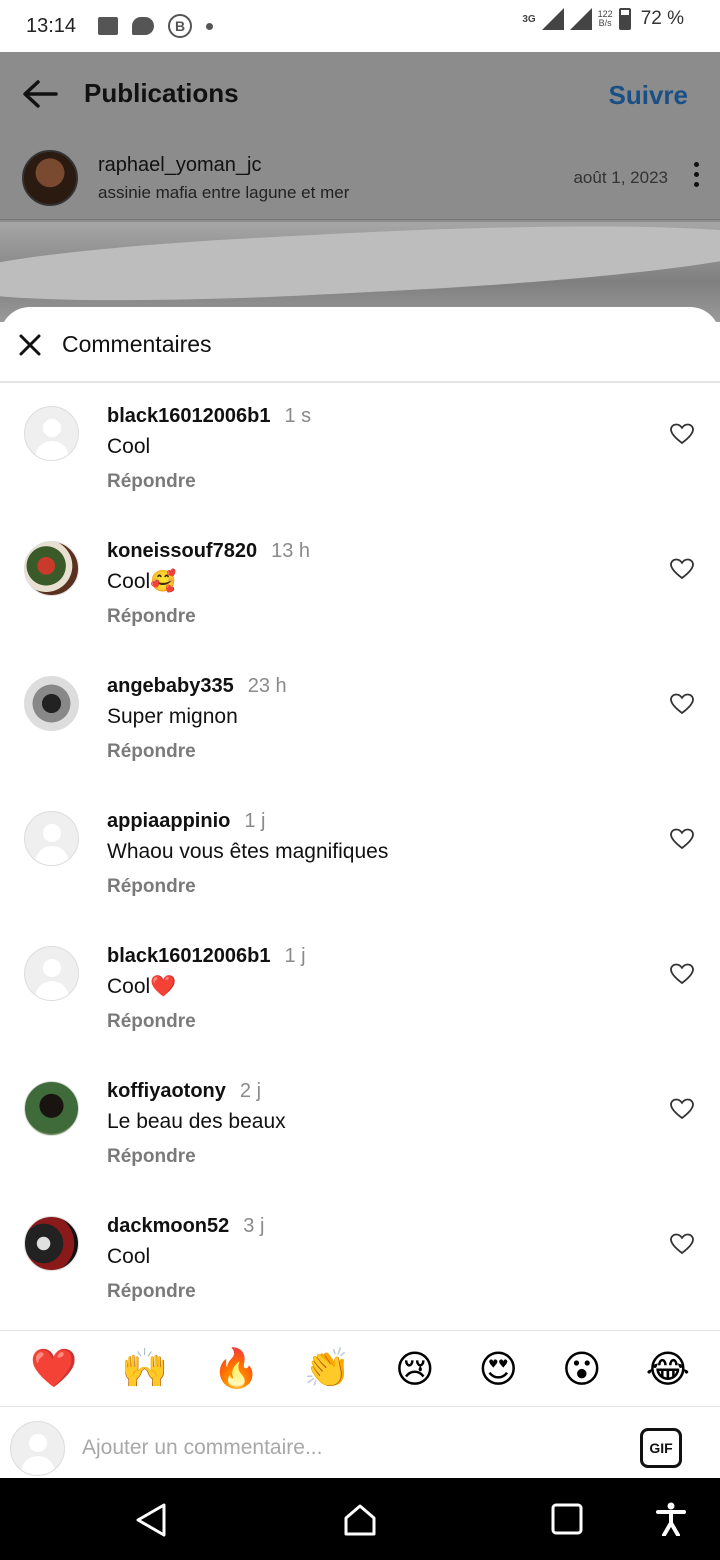 The height and width of the screenshot is (1560, 720). What do you see at coordinates (53, 1368) in the screenshot?
I see `emoji-red-heart: ❤️` at bounding box center [53, 1368].